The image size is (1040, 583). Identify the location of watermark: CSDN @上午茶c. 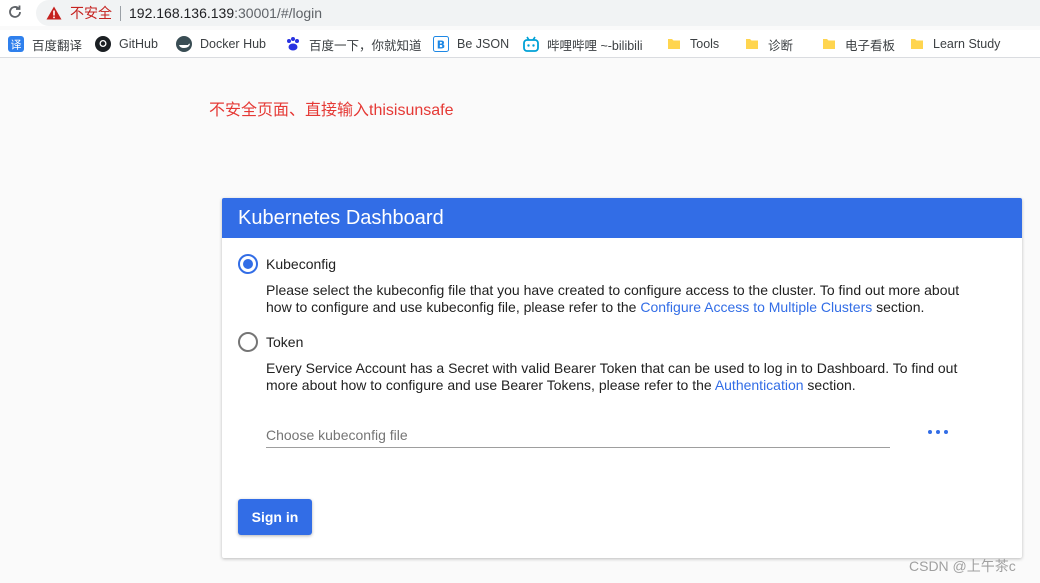
(962, 566).